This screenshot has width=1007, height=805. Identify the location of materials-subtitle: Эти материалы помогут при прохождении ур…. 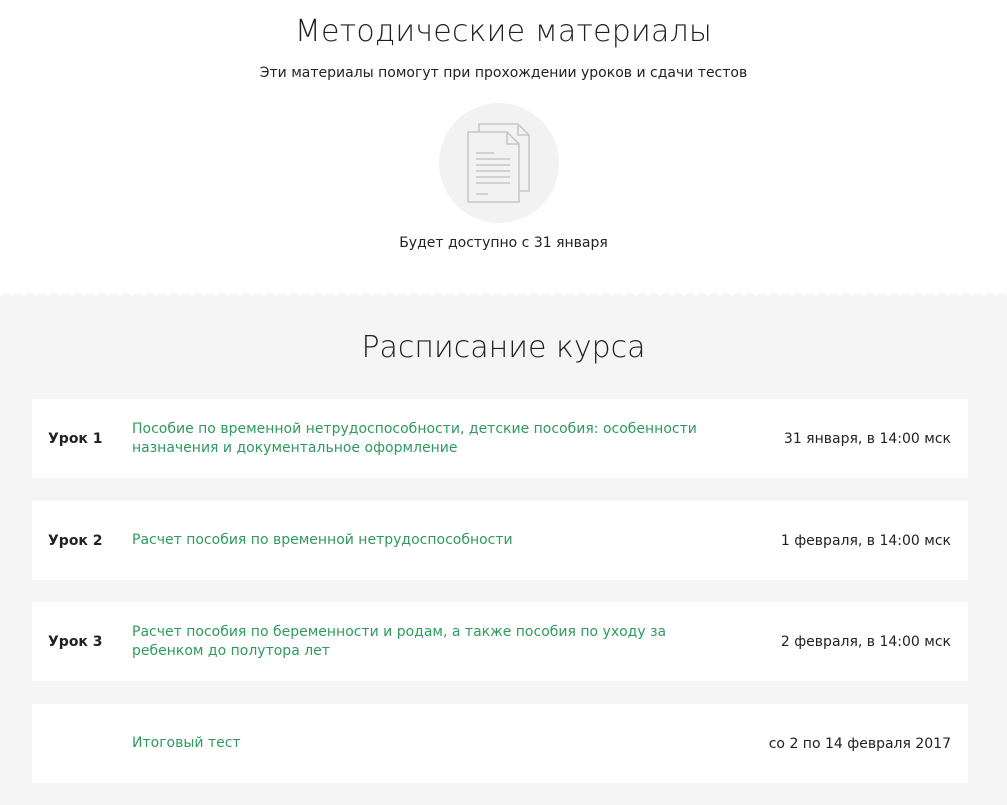
(503, 73).